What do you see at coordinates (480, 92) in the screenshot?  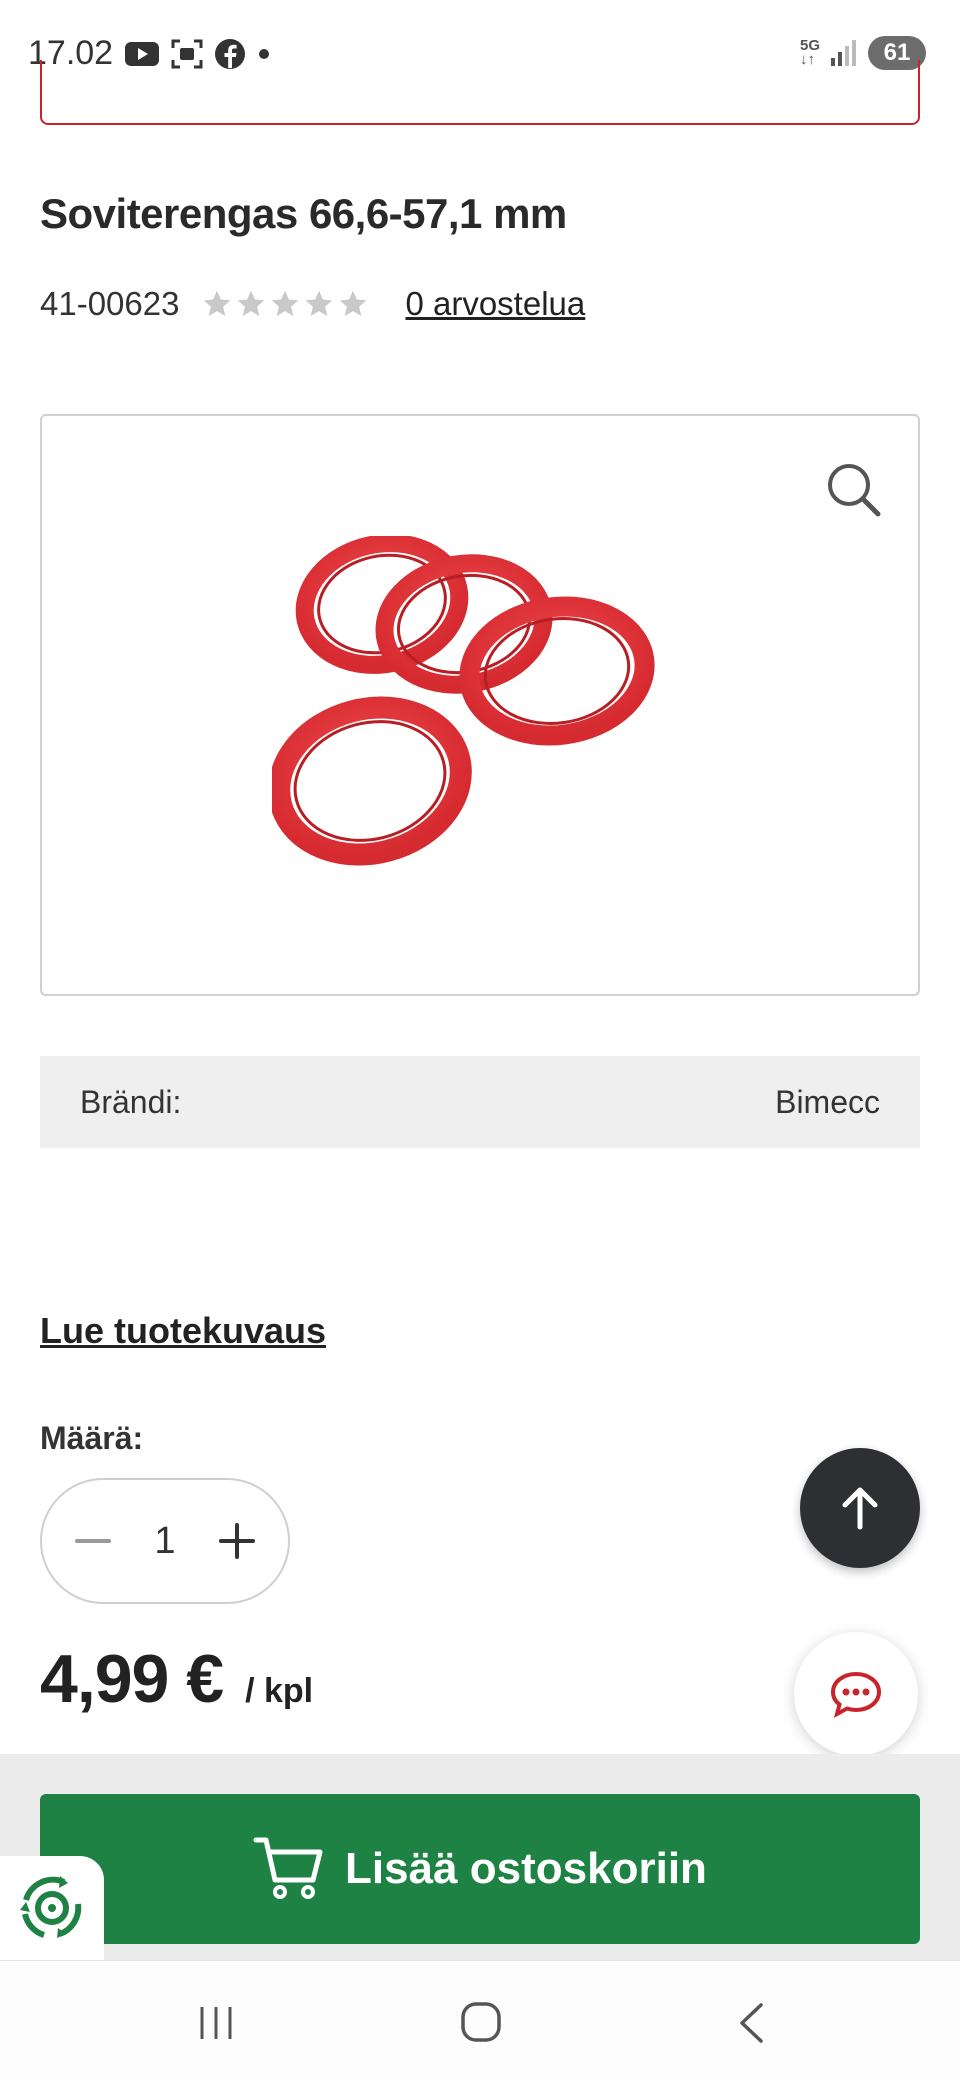 I see `collapsed-panel-border` at bounding box center [480, 92].